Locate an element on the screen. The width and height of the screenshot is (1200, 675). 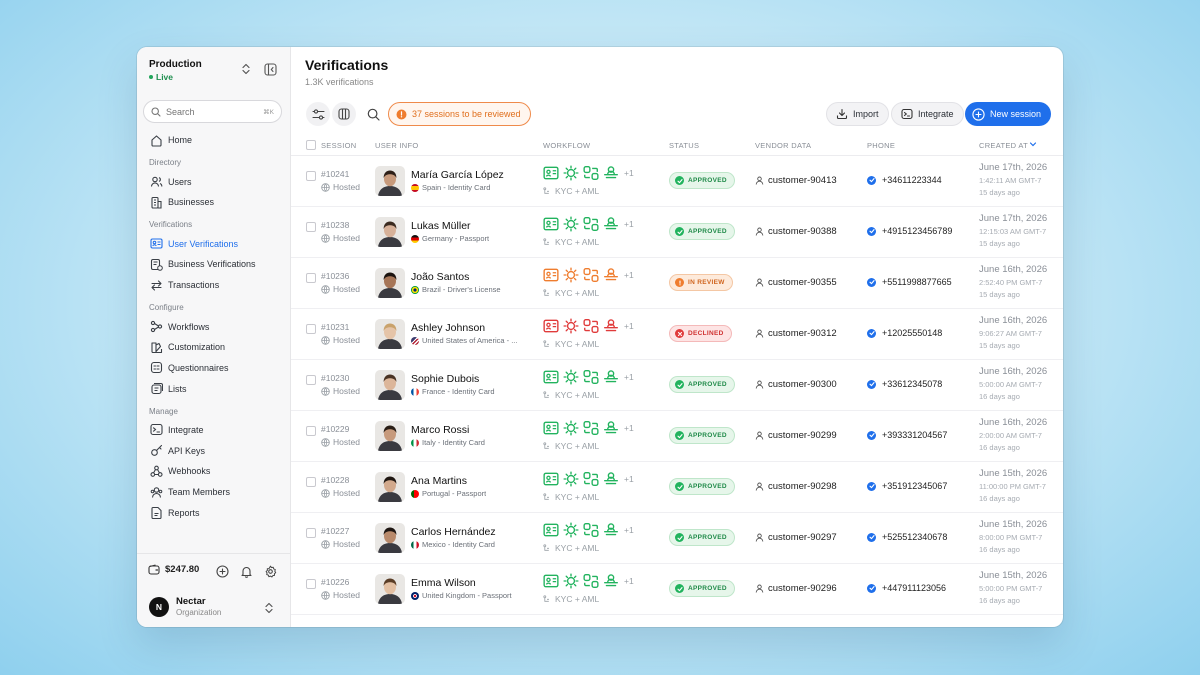
integrate-button: Integrate is located at coordinates (927, 114).